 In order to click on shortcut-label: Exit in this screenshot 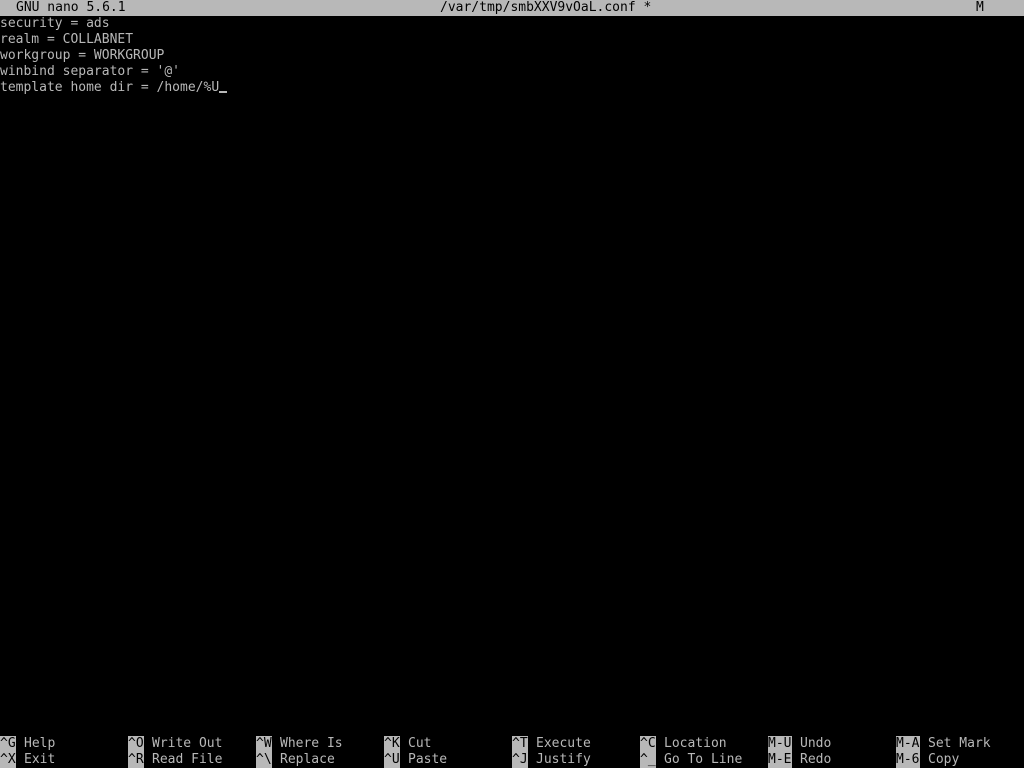, I will do `click(40, 759)`.